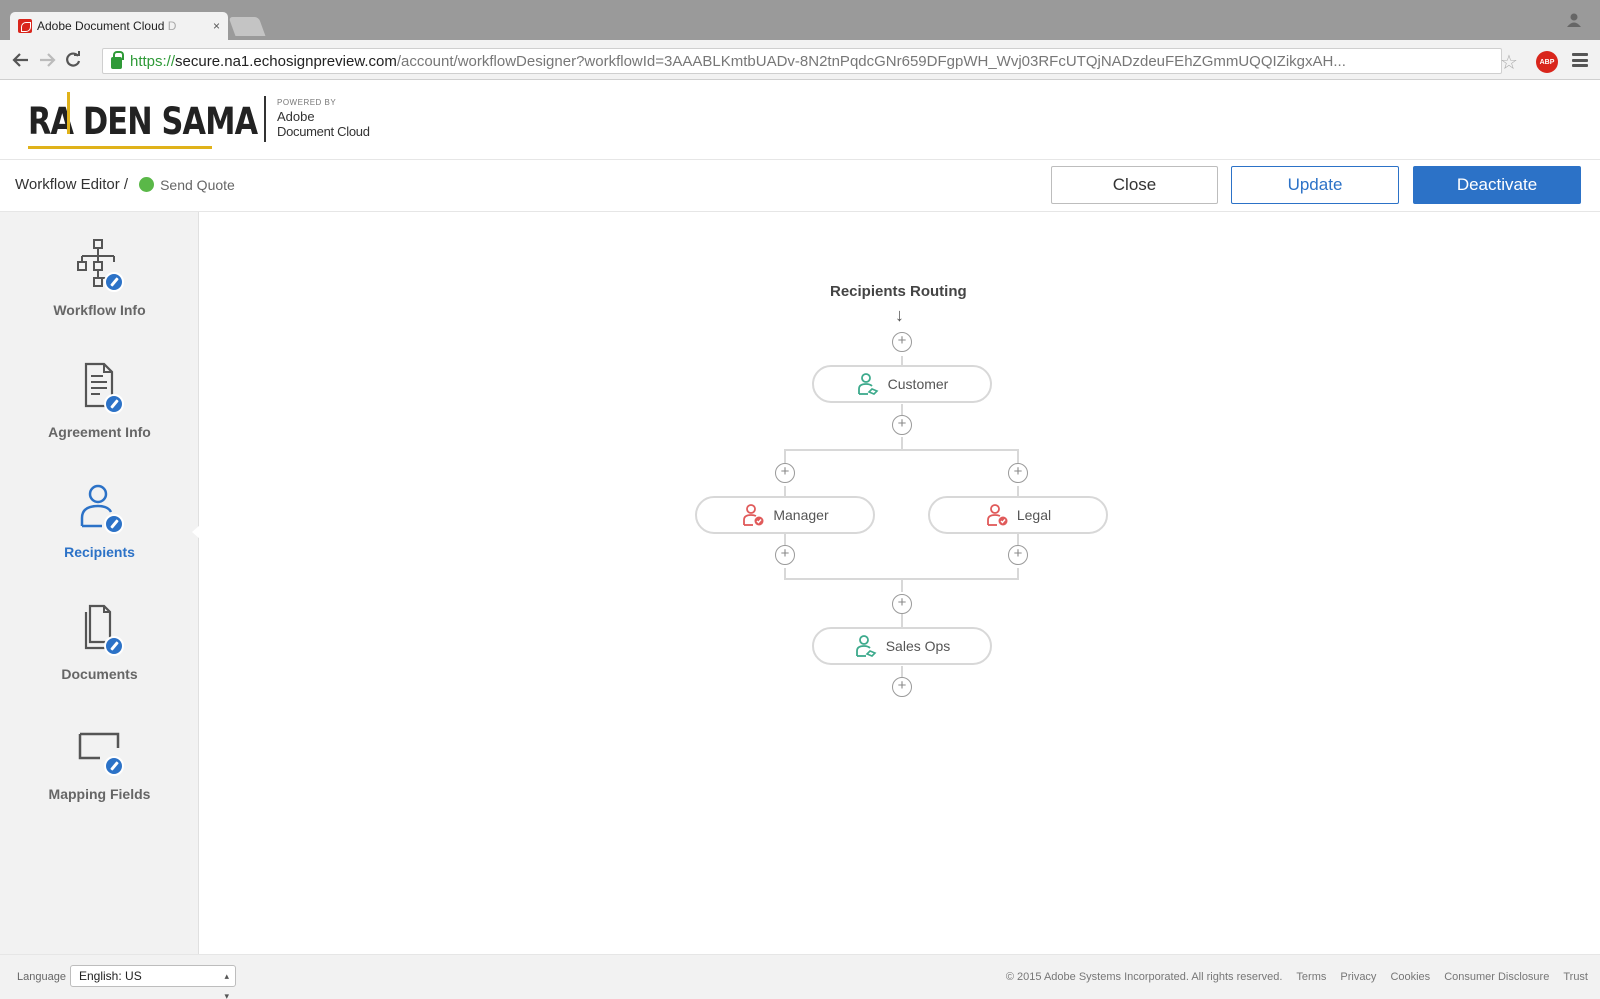  I want to click on close-button: Close, so click(1134, 185).